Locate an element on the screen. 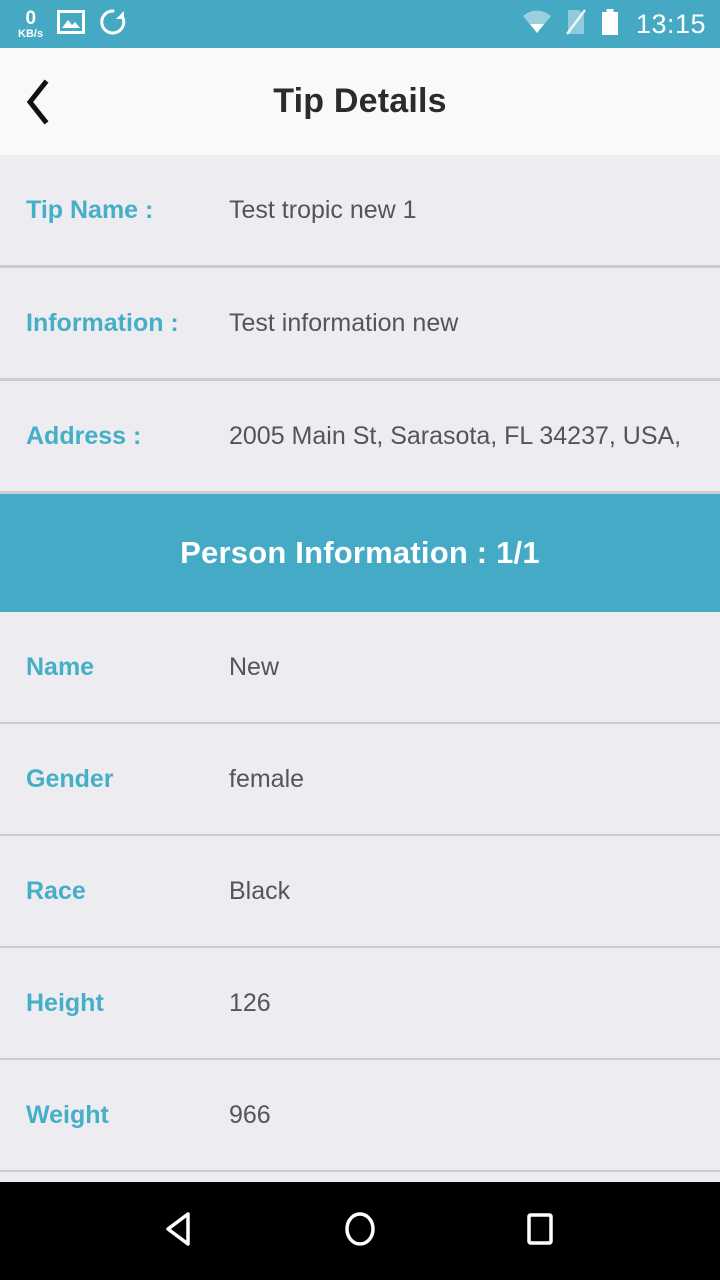 The image size is (720, 1280). app-bar: Tip Details is located at coordinates (360, 101).